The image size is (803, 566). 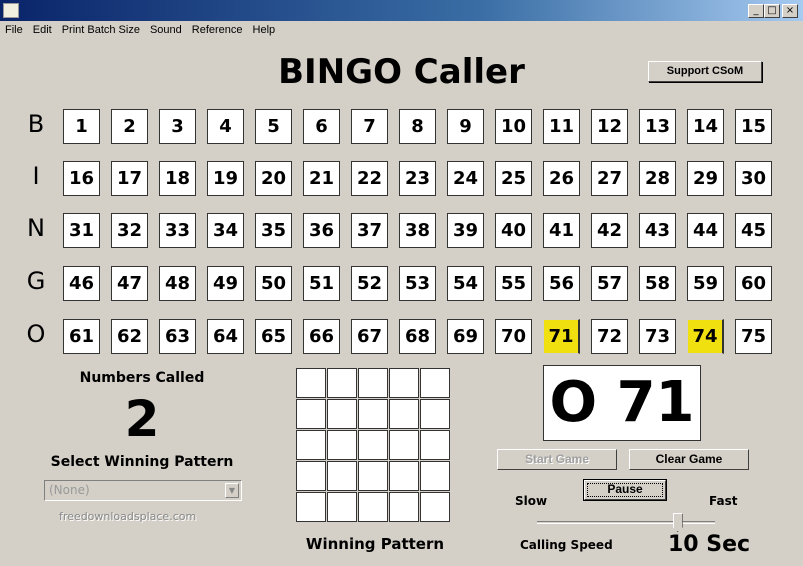 I want to click on minimize-button: _, so click(x=756, y=11).